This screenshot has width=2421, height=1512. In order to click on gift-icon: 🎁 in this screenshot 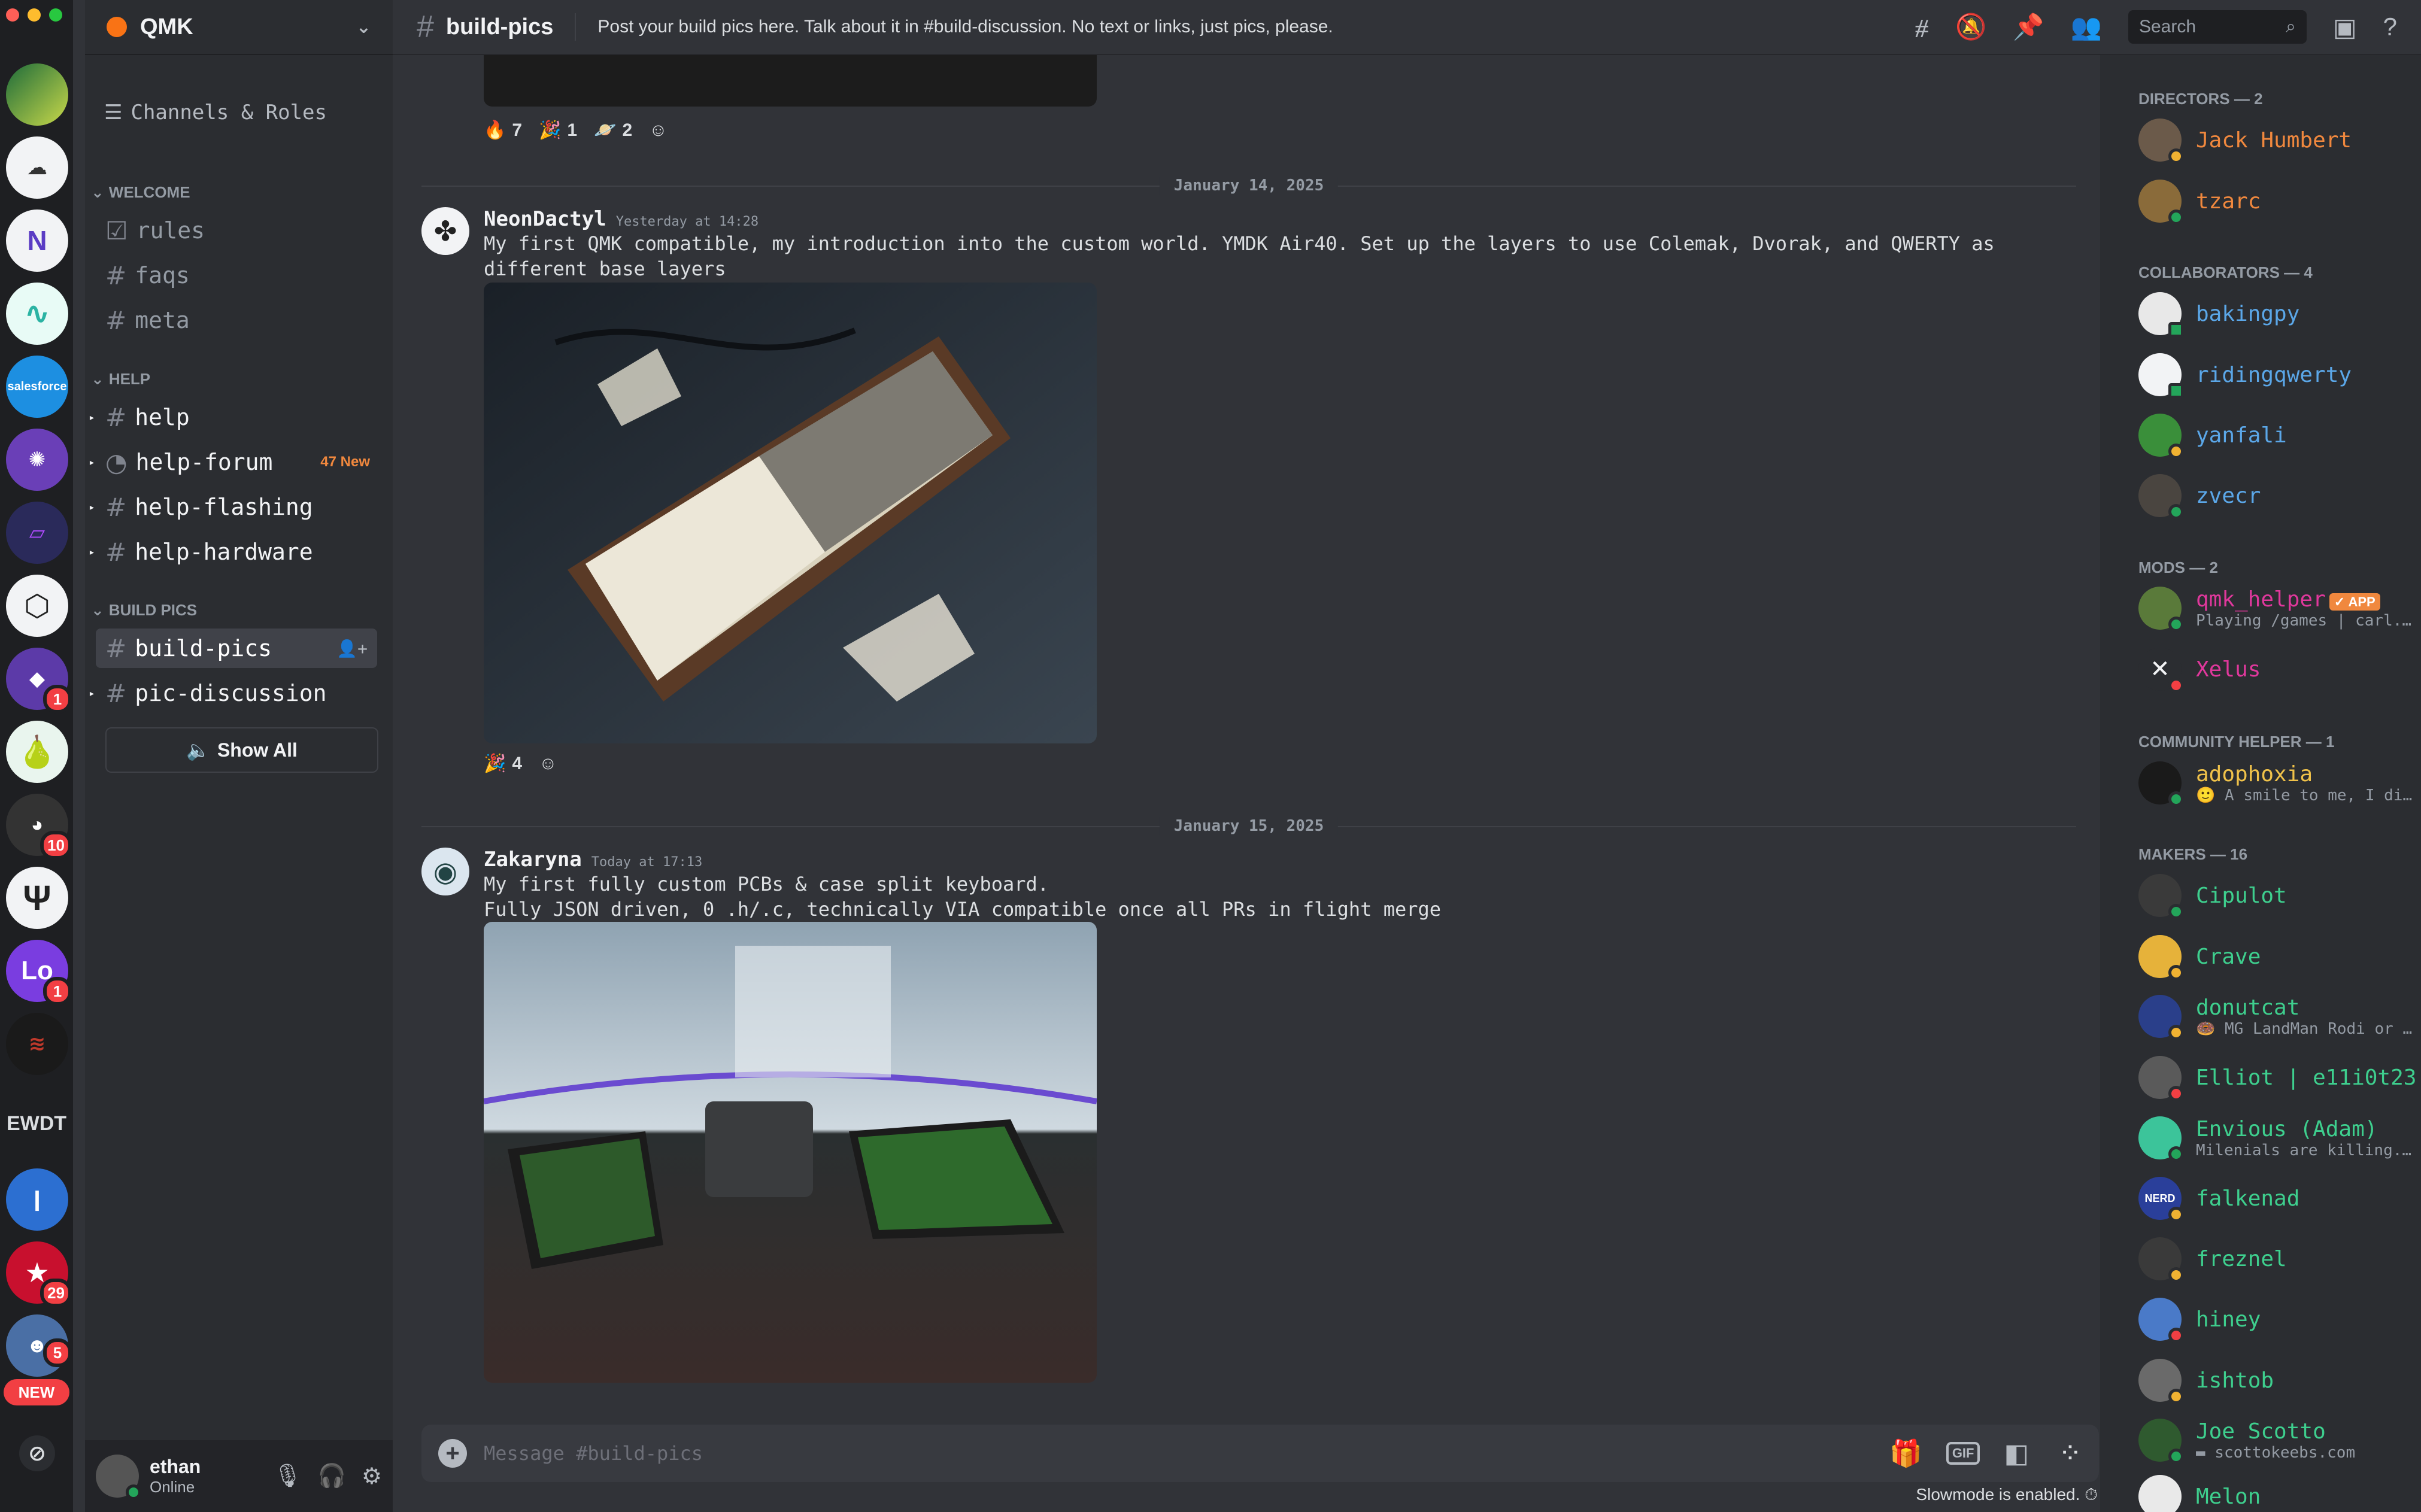, I will do `click(1905, 1453)`.